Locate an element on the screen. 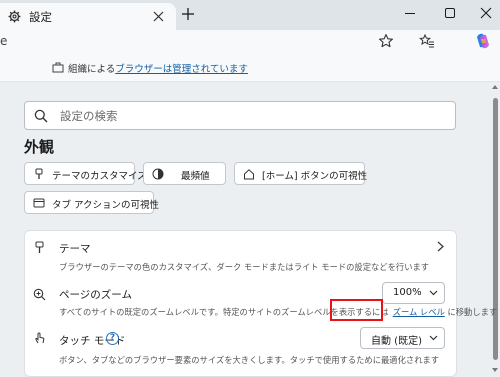 The image size is (500, 377). customize-theme-label: テーマのカスタマイズ is located at coordinates (99, 176).